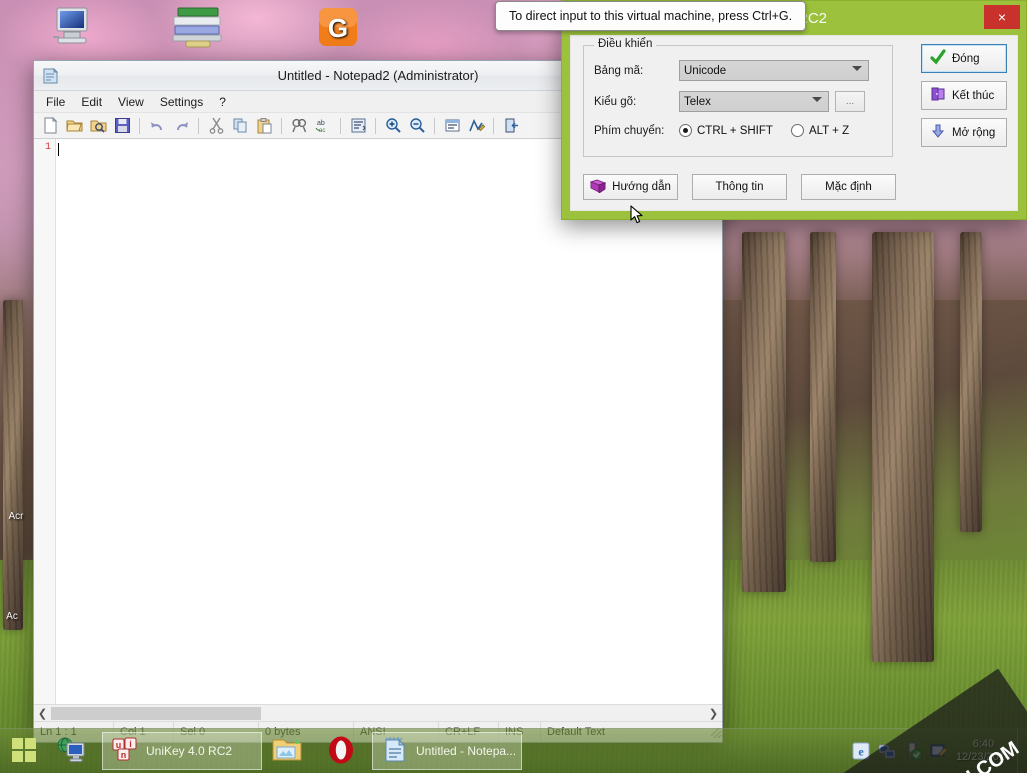  What do you see at coordinates (726, 130) in the screenshot?
I see `hotkey-radio-ctrl-shift: CTRL + SHIFT` at bounding box center [726, 130].